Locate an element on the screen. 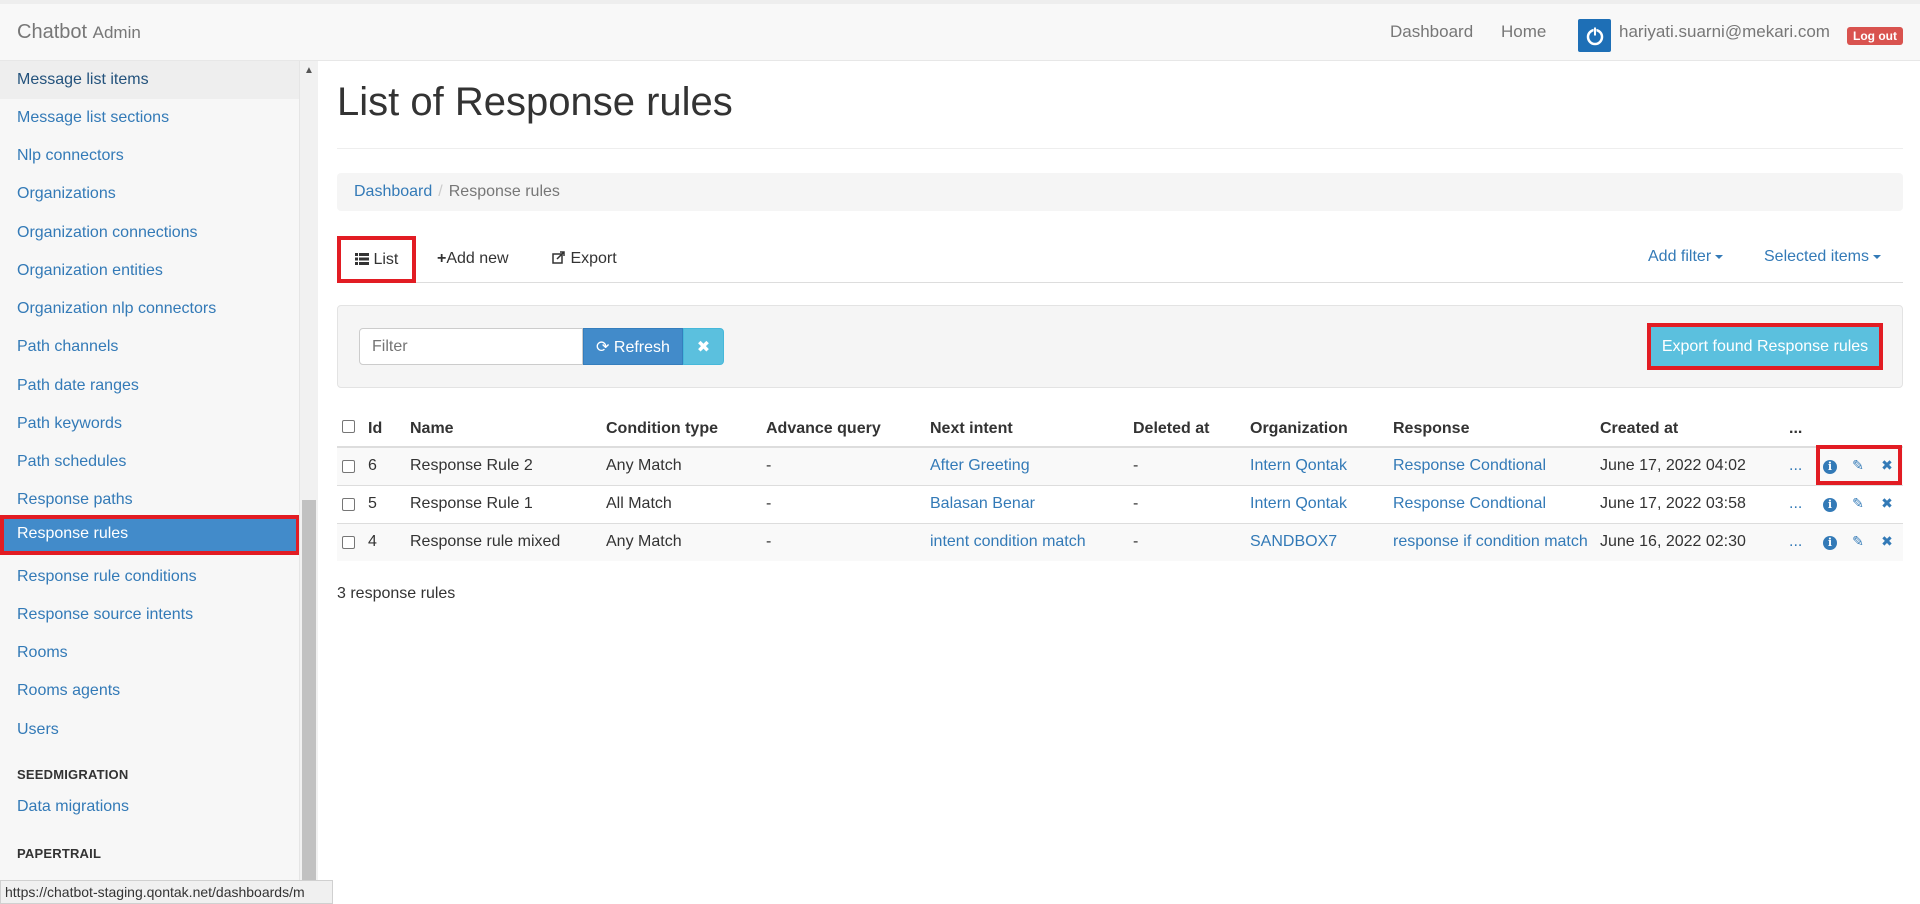 The image size is (1920, 904). sidebar-scrollbar-thumb is located at coordinates (309, 691).